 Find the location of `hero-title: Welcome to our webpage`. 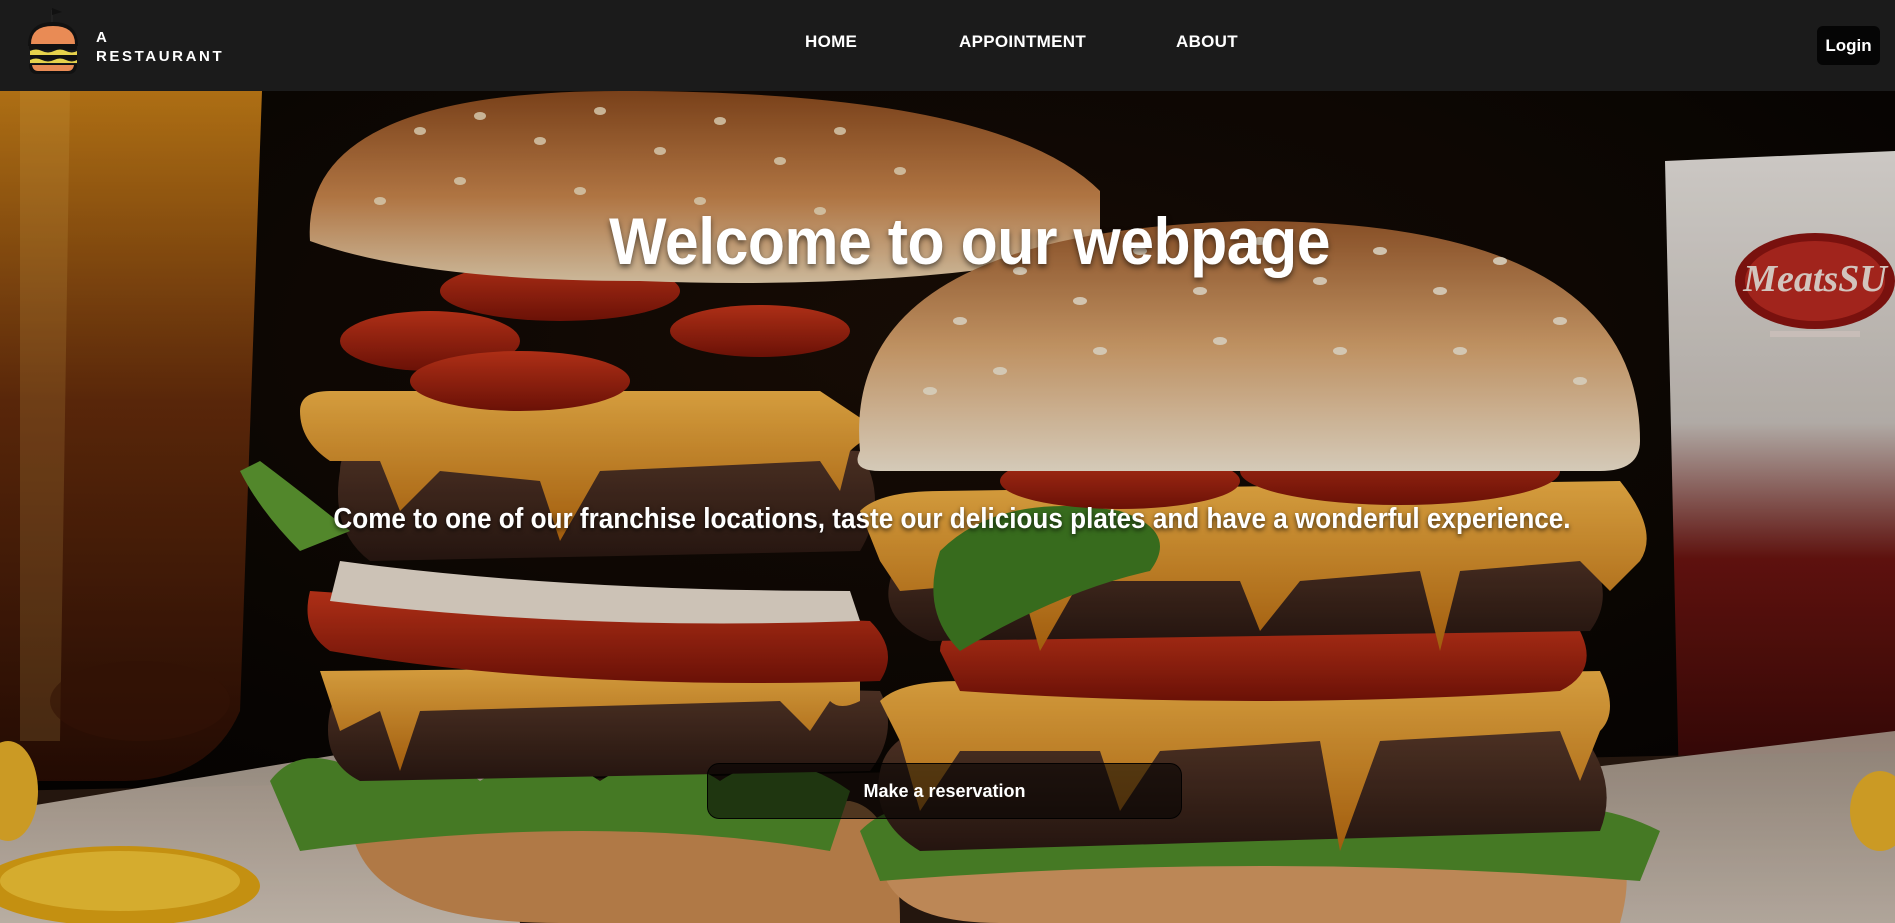

hero-title: Welcome to our webpage is located at coordinates (970, 241).